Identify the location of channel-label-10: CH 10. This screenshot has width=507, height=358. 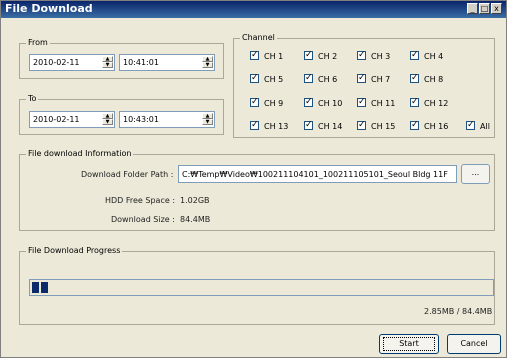
(330, 103).